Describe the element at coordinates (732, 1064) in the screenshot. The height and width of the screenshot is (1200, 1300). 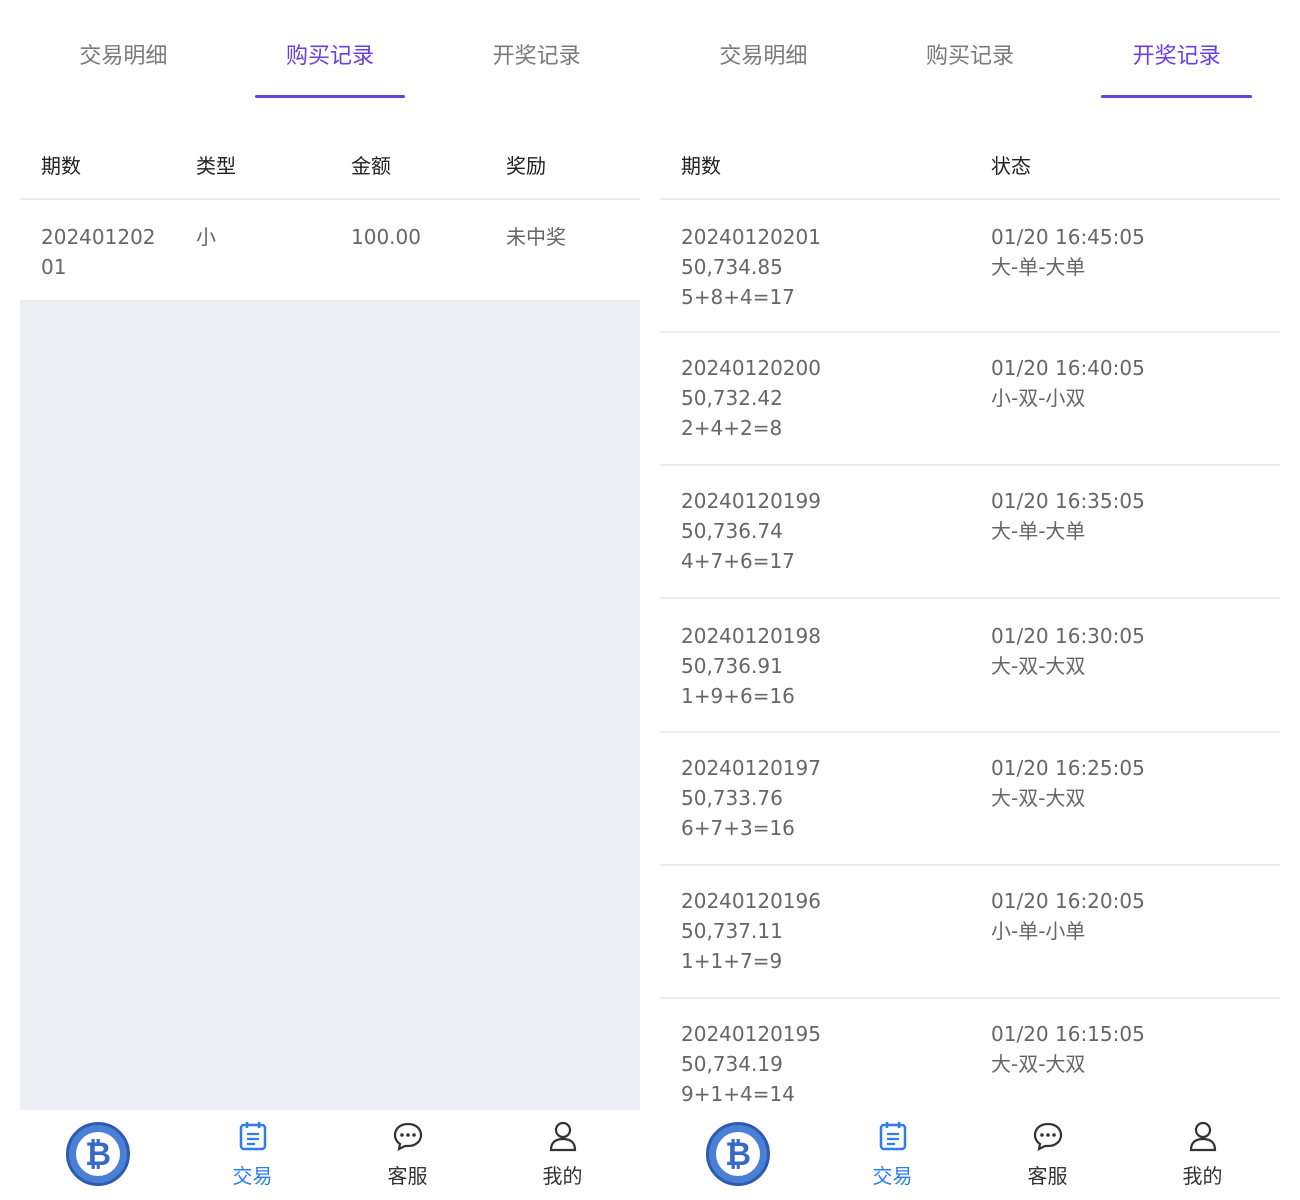
I see `draw-price: 50,734.19` at that location.